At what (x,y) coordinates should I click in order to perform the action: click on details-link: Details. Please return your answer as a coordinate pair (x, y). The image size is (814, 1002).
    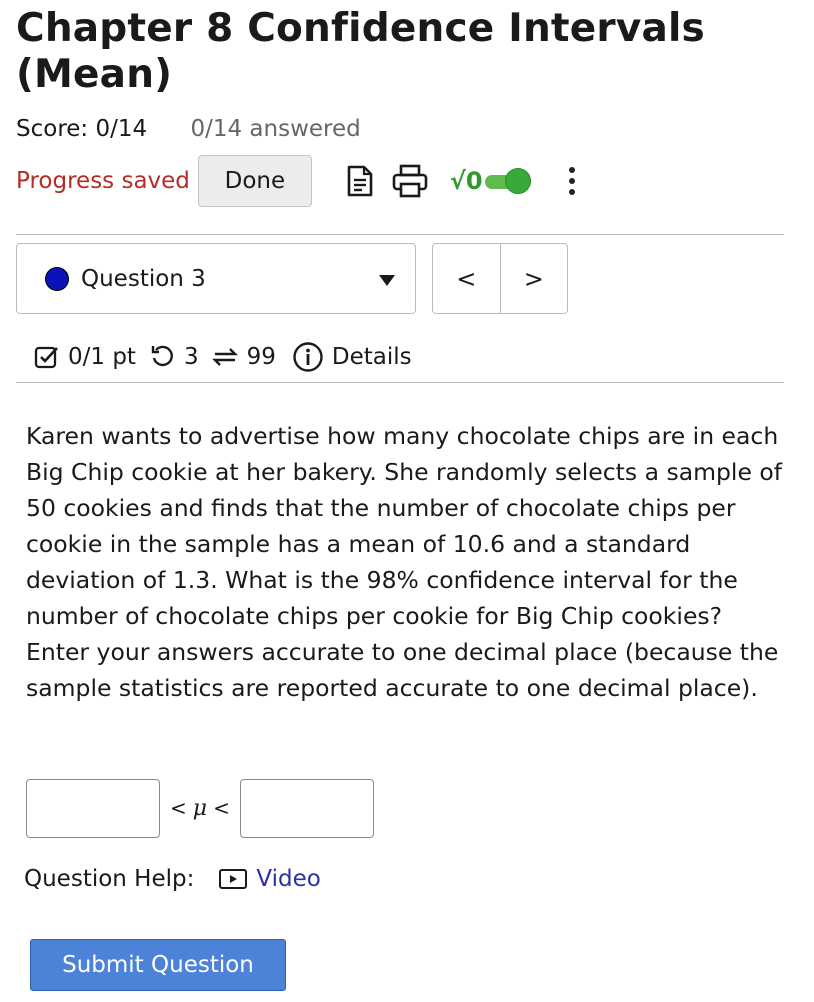
    Looking at the image, I should click on (372, 357).